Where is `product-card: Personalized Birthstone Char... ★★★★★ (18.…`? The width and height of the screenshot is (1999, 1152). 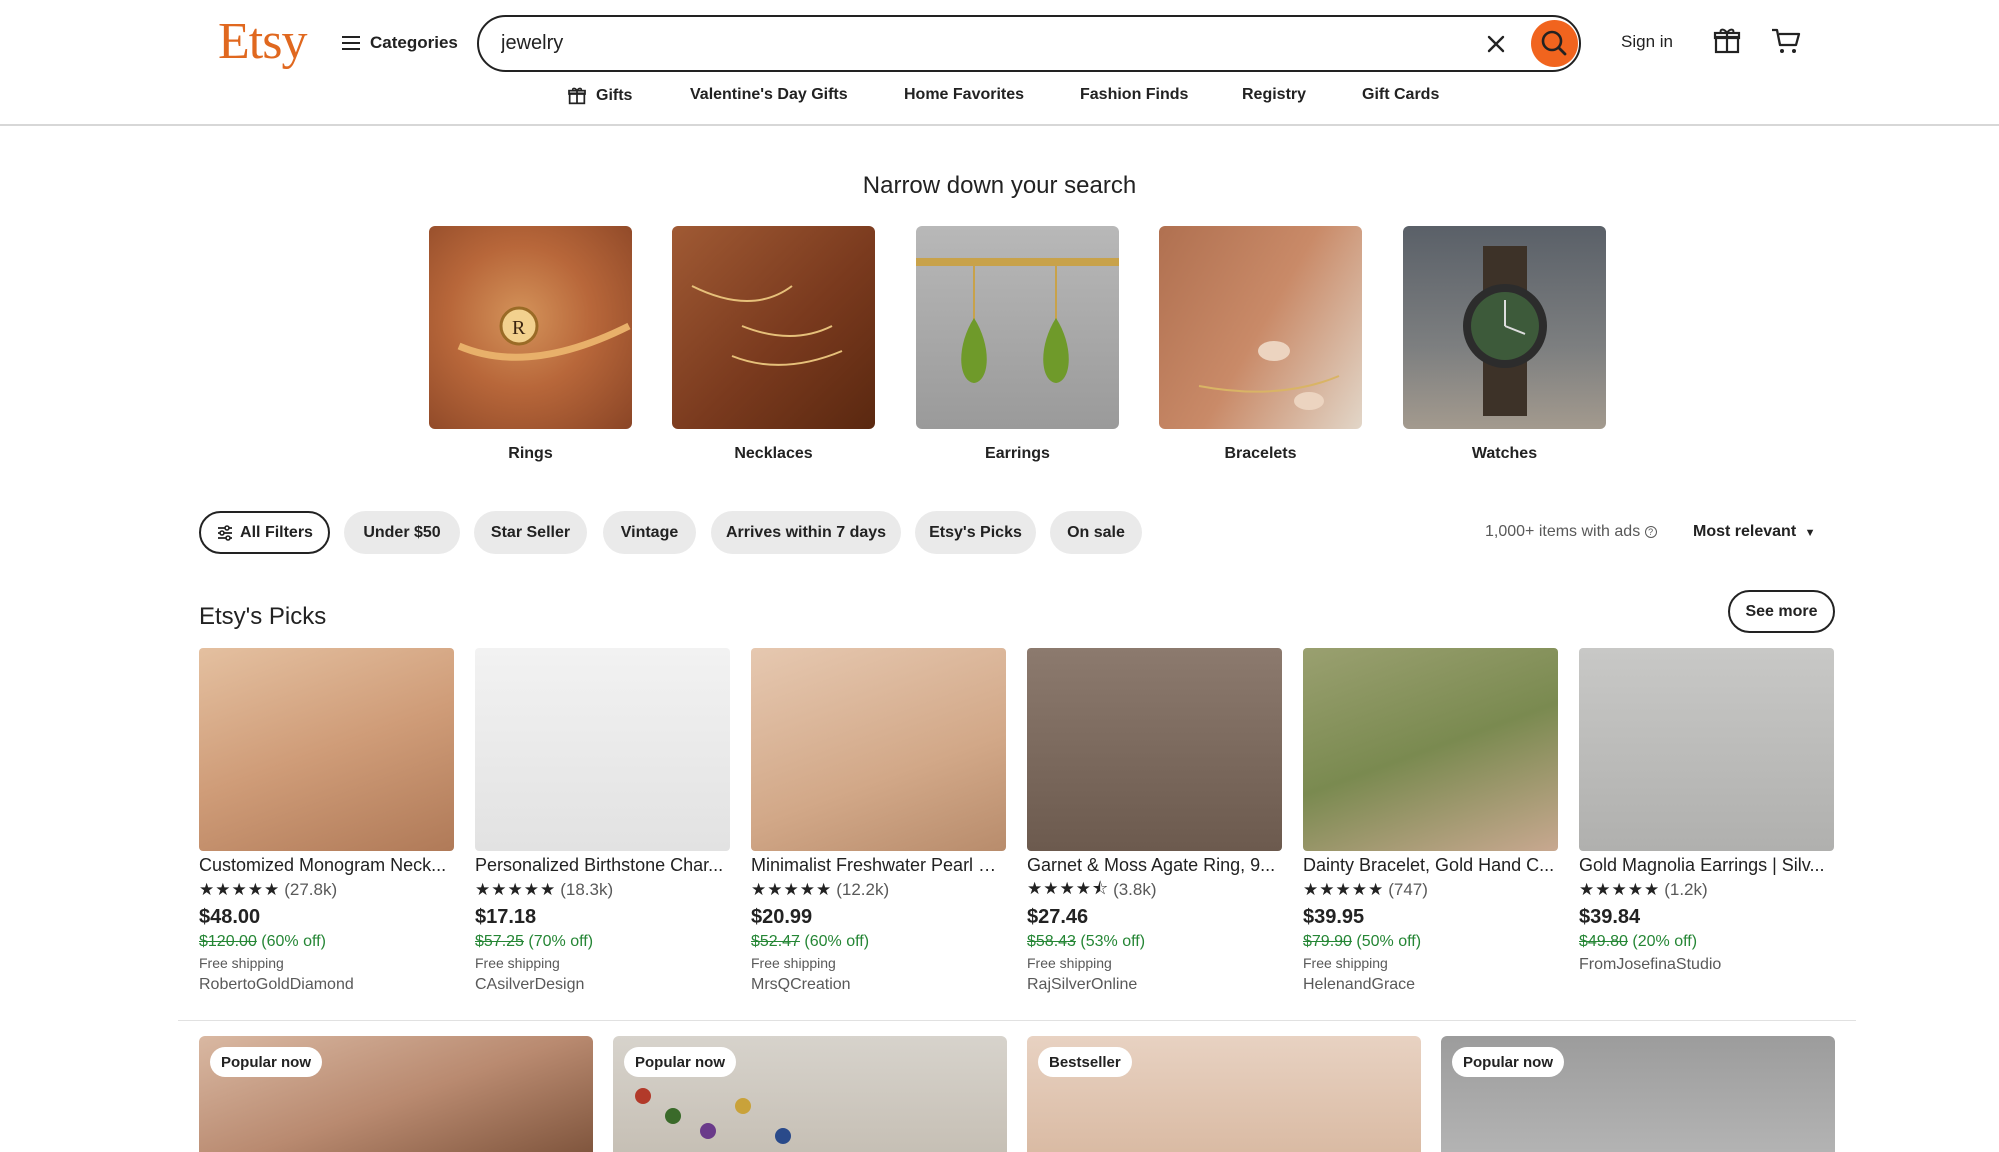 product-card: Personalized Birthstone Char... ★★★★★ (18.… is located at coordinates (602, 821).